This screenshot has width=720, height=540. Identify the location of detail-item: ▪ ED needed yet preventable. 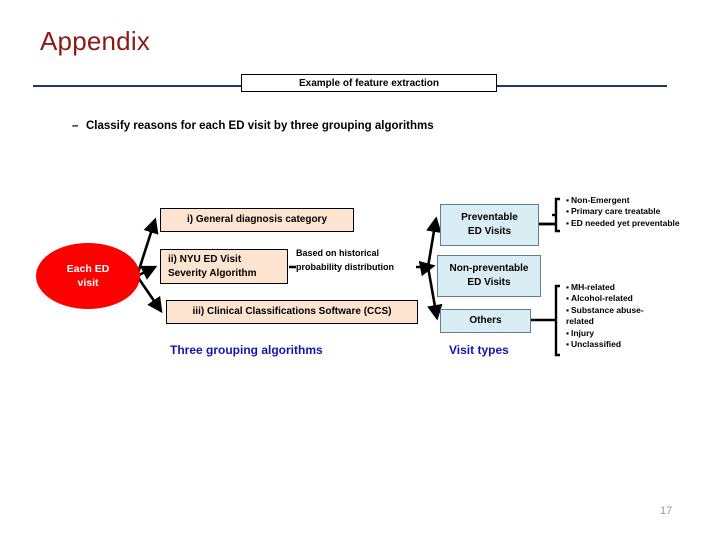
(623, 222).